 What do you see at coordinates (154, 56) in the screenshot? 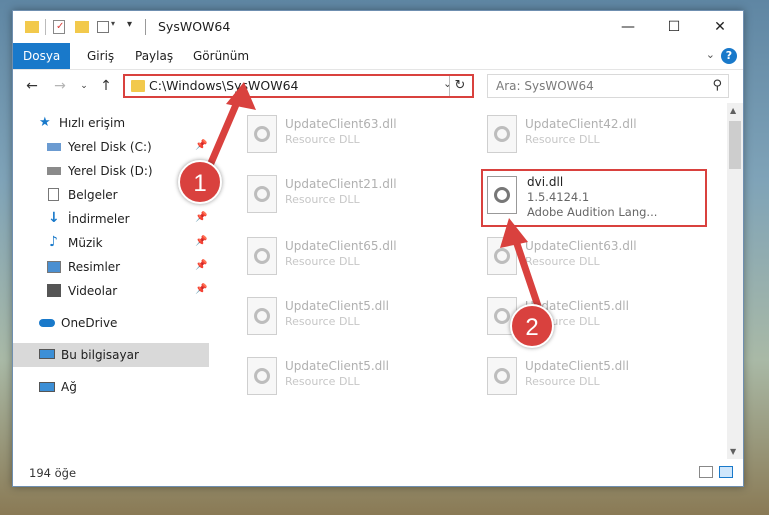
I see `tab-paylas: Paylaş` at bounding box center [154, 56].